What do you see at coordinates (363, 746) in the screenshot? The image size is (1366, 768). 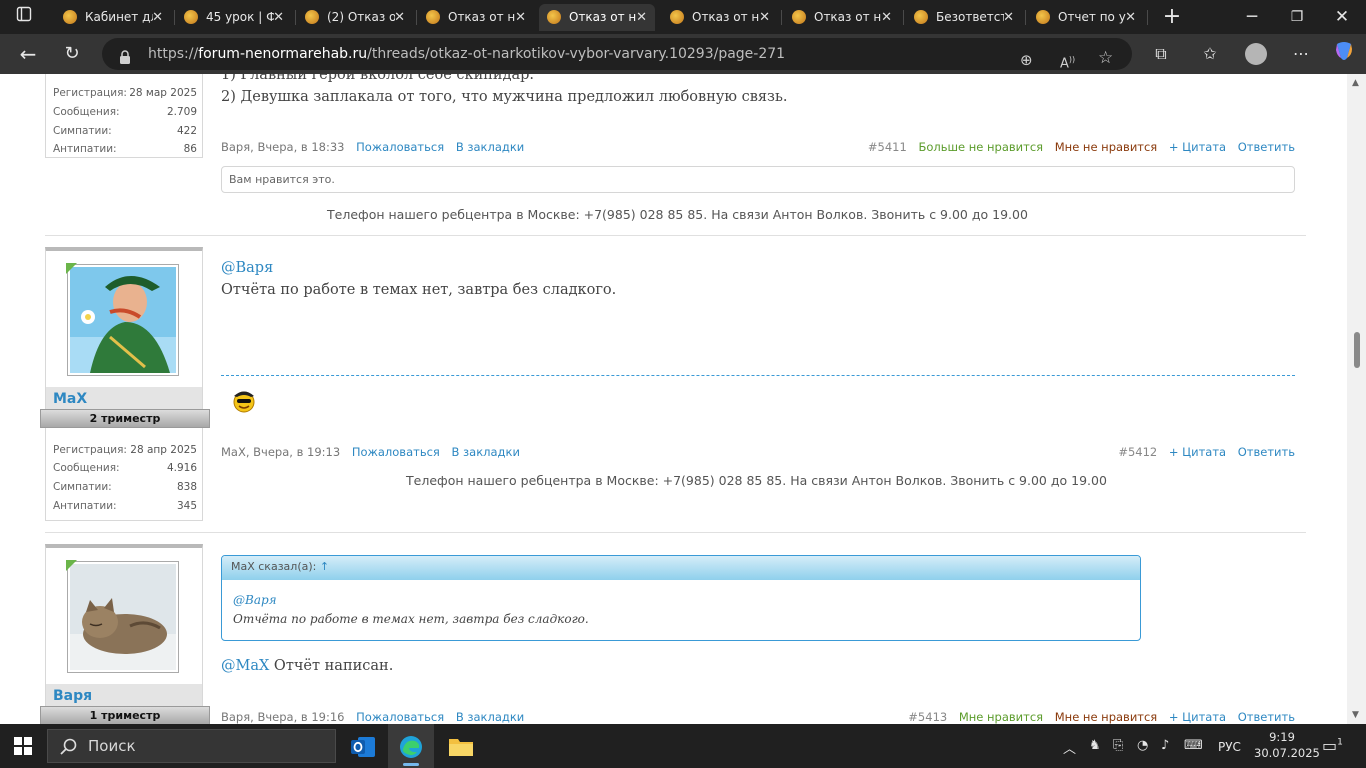 I see `outlook-app-icon` at bounding box center [363, 746].